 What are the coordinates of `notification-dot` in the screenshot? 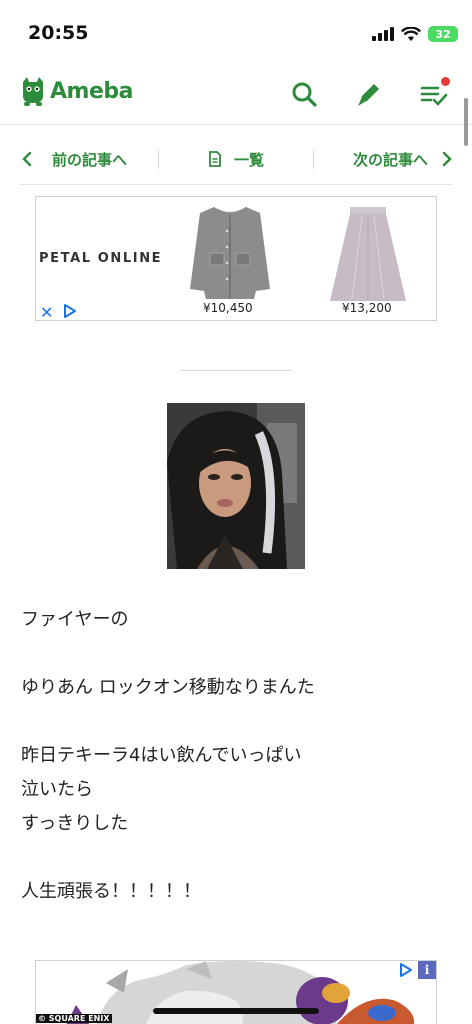 It's located at (445, 81).